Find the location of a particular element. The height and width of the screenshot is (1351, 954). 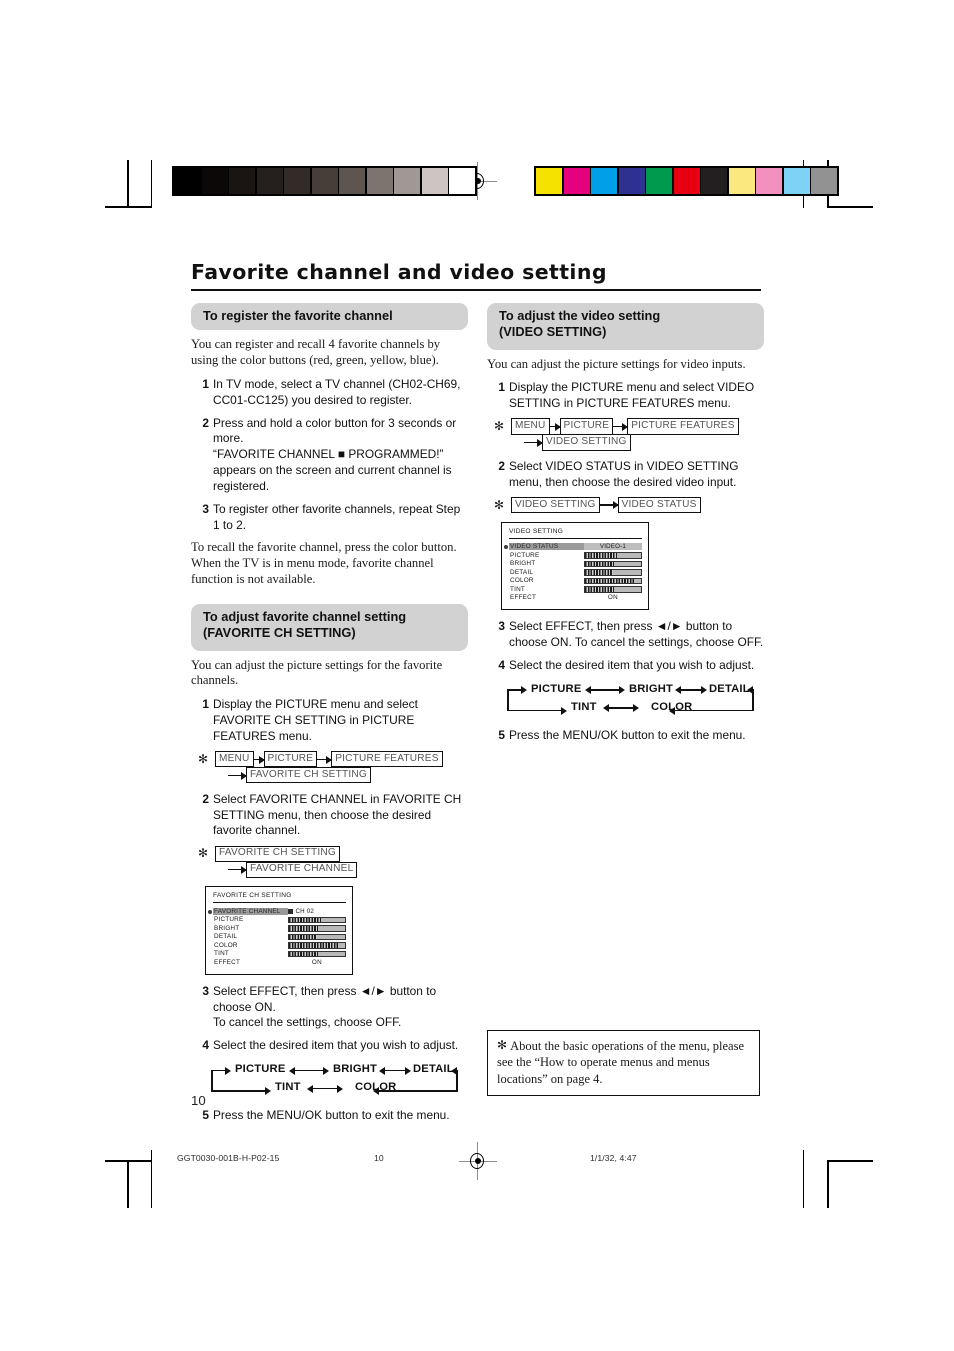

menu-path-diagram: ✻ VIDEO SETTING VIDEO STATUS is located at coordinates (629, 505).